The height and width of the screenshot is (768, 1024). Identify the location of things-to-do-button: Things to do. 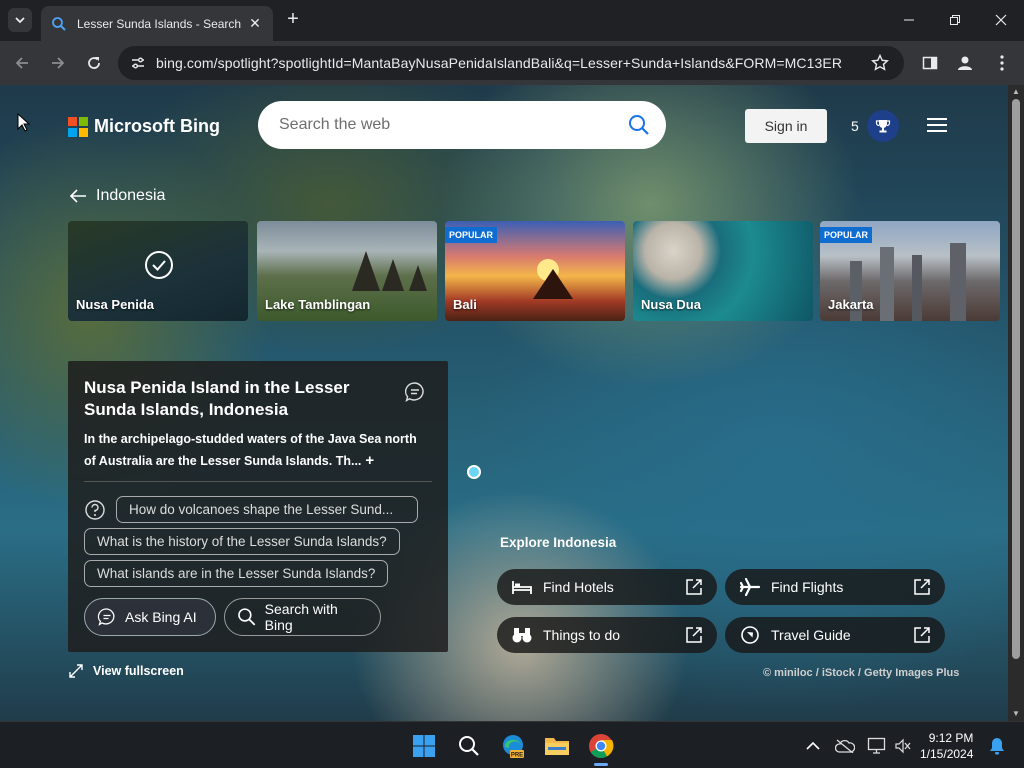
(607, 635).